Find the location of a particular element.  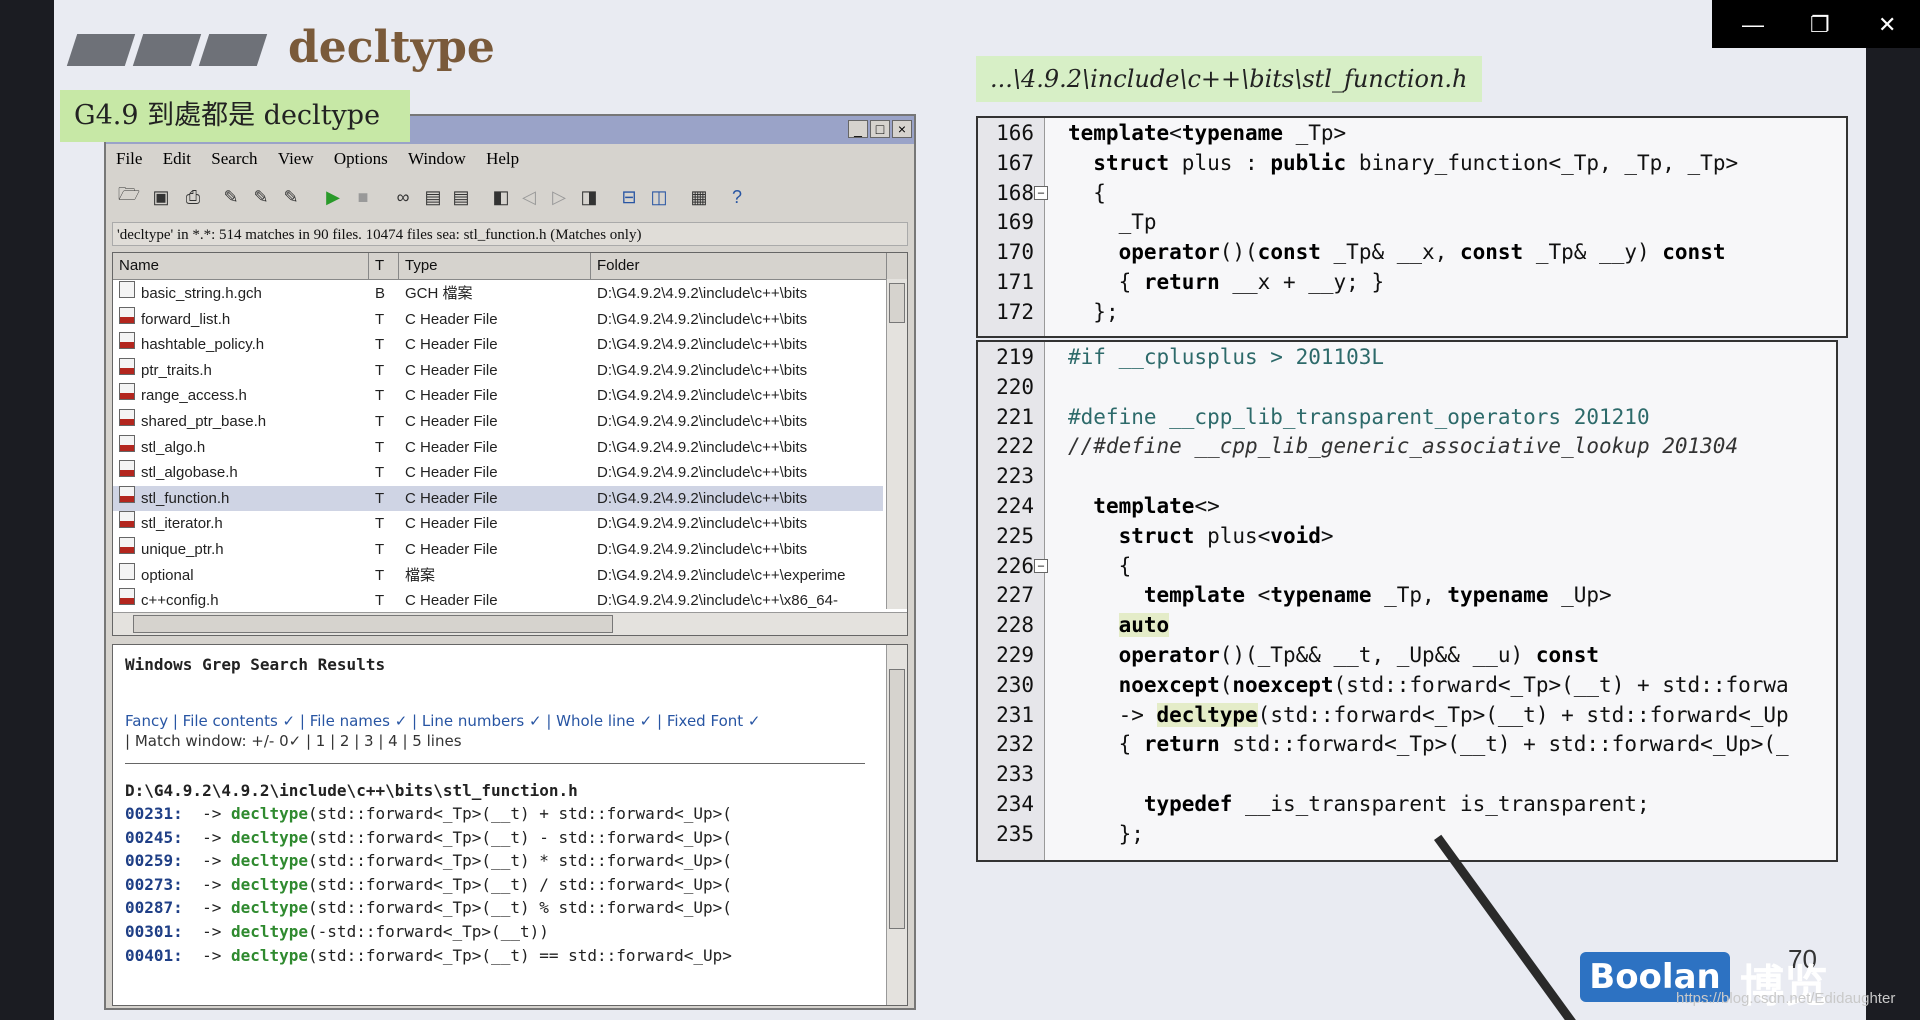

restore-icon: ❐ is located at coordinates (1820, 25).